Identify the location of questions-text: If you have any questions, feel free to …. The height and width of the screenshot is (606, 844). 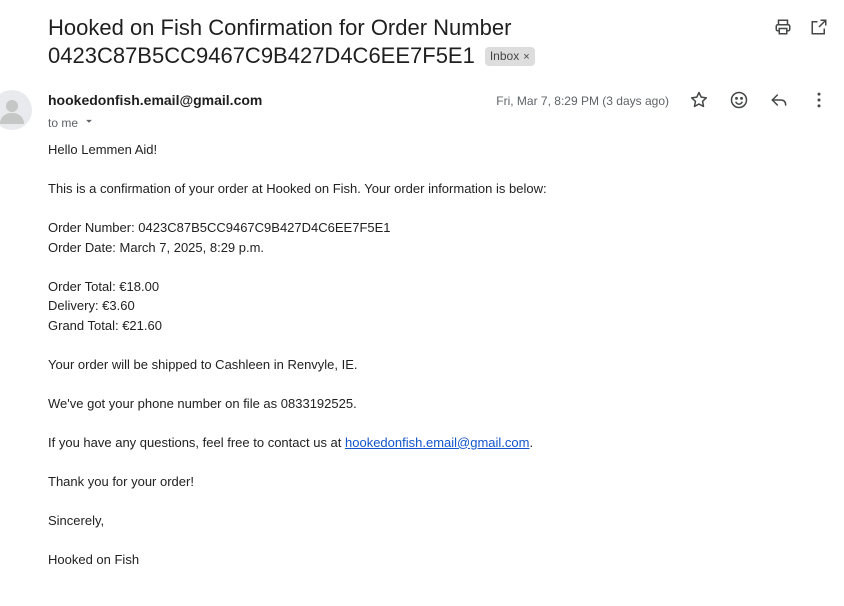
(428, 443).